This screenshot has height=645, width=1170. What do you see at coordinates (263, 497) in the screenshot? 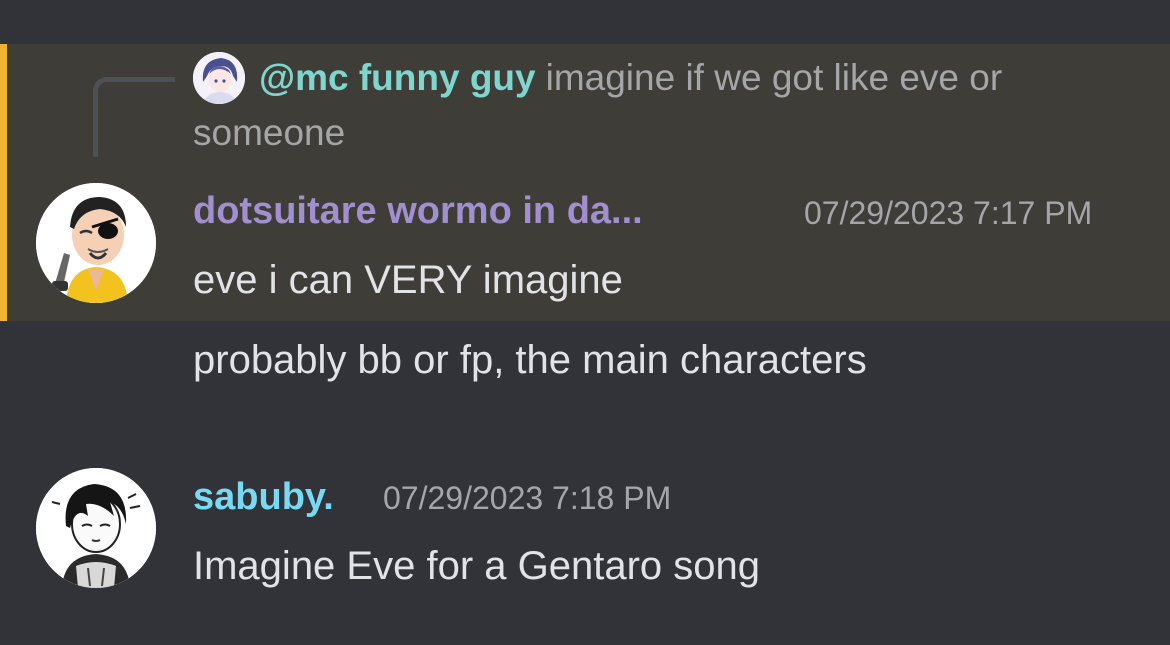
I see `message-author: sabuby.` at bounding box center [263, 497].